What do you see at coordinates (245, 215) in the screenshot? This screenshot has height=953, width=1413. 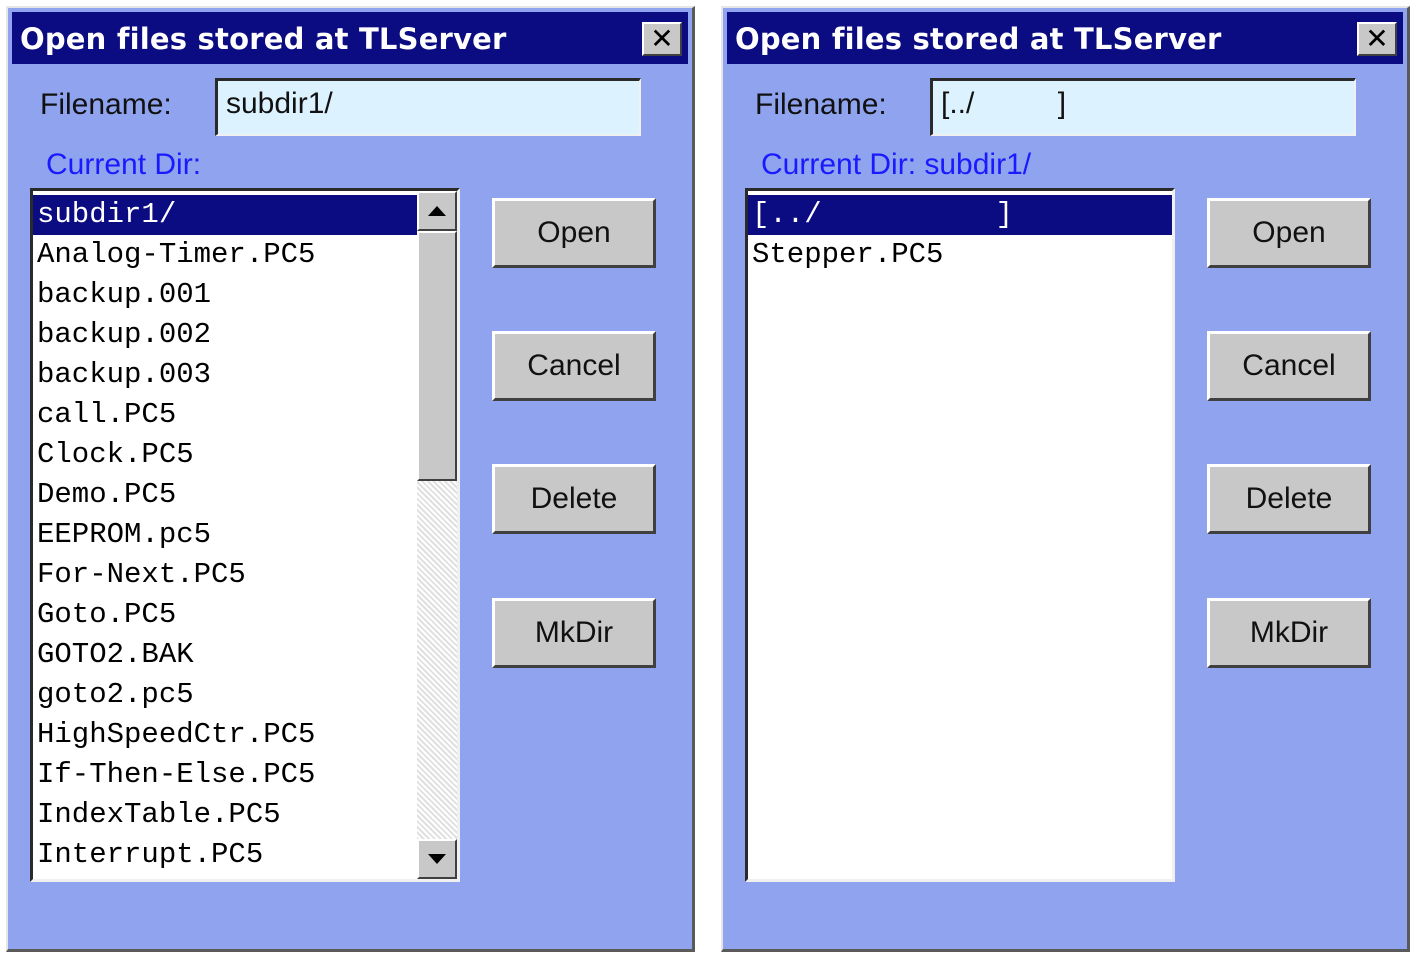 I see `list-item: subdir1/` at bounding box center [245, 215].